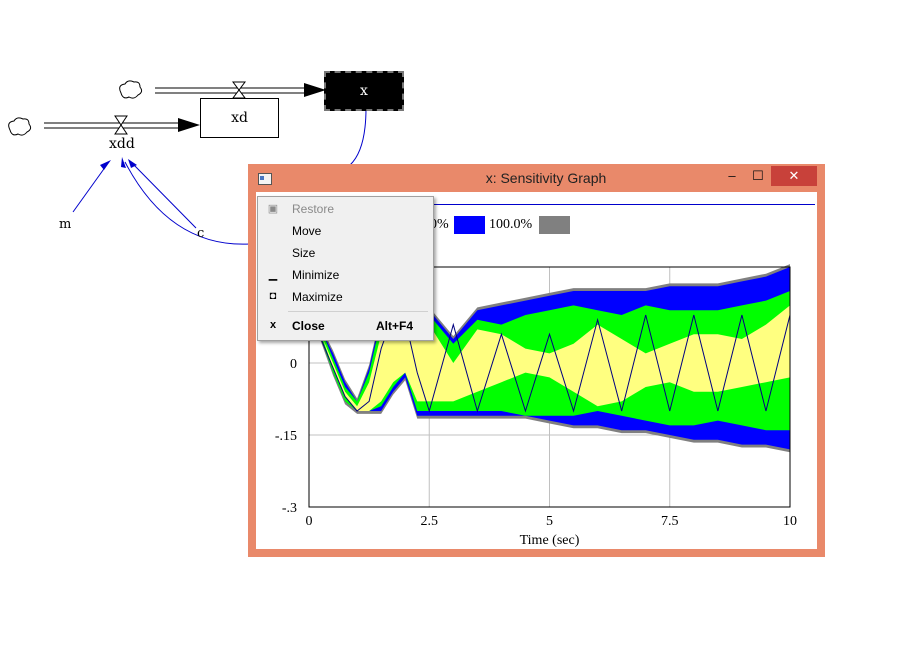  I want to click on stock-x-label: x, so click(364, 91).